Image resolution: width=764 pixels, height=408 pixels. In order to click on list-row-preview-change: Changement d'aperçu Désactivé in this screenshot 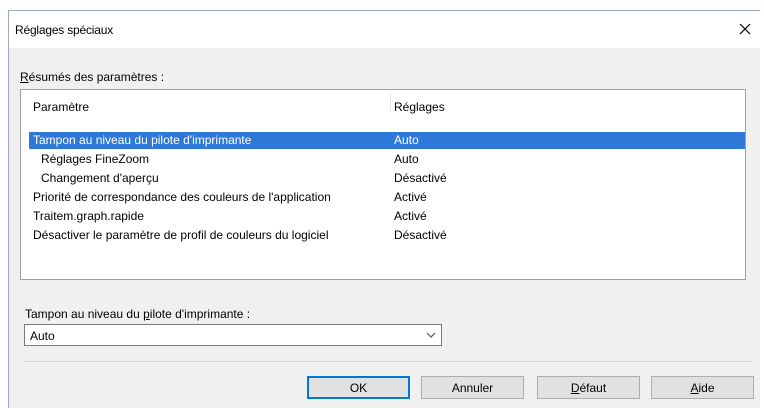, I will do `click(387, 178)`.